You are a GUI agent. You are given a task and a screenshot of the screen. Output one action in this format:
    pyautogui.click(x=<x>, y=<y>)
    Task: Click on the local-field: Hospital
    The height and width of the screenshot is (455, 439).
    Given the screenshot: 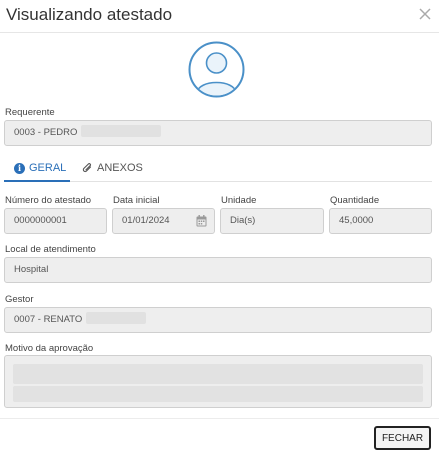 What is the action you would take?
    pyautogui.click(x=218, y=270)
    